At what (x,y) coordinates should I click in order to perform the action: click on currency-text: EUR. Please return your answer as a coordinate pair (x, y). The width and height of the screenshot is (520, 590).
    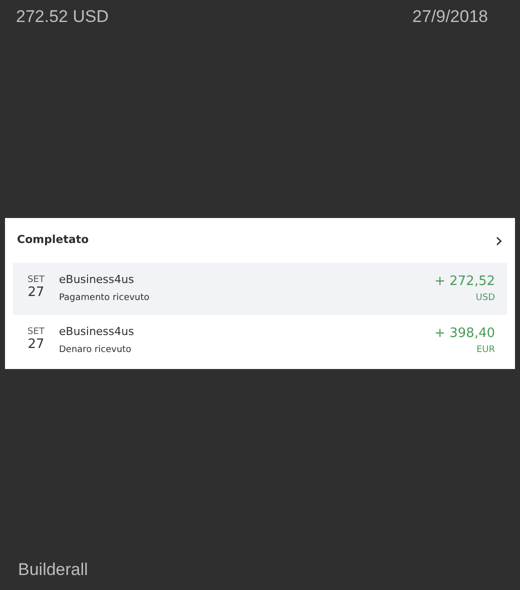
    Looking at the image, I should click on (485, 350).